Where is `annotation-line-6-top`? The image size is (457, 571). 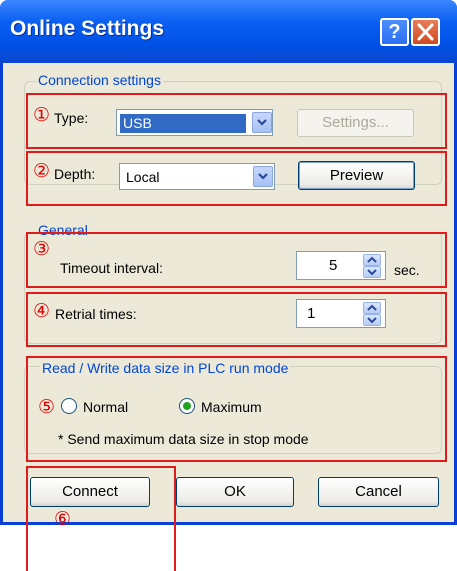 annotation-line-6-top is located at coordinates (101, 467).